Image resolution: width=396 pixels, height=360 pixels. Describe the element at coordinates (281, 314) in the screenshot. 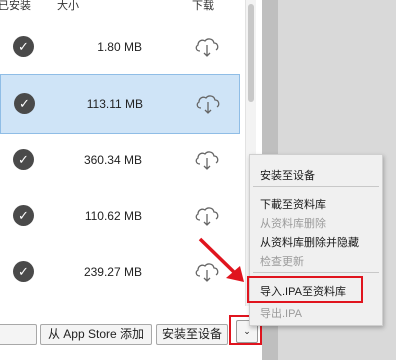

I see `menu-item-export-ipa: 导出.IPA` at that location.